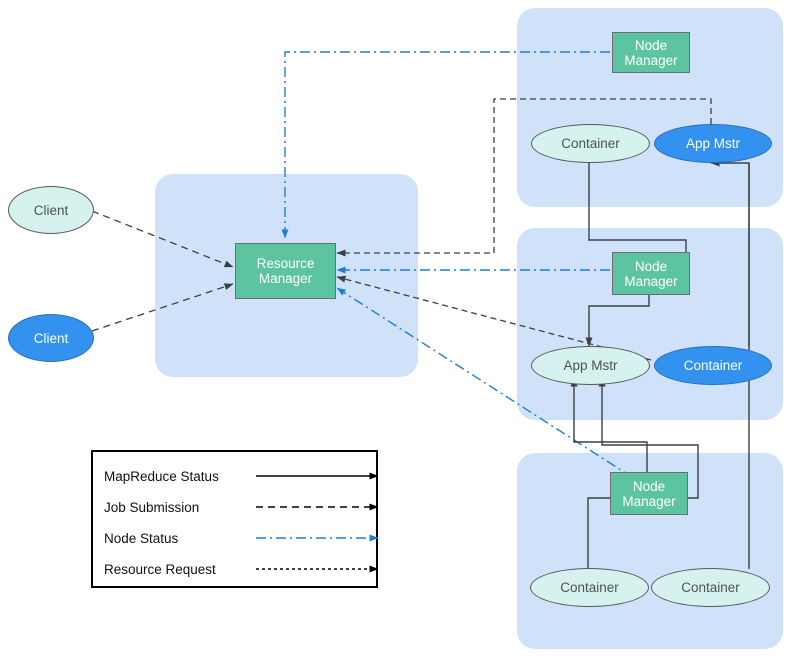  Describe the element at coordinates (637, 206) in the screenshot. I see `wire-container1-to-nm2` at that location.